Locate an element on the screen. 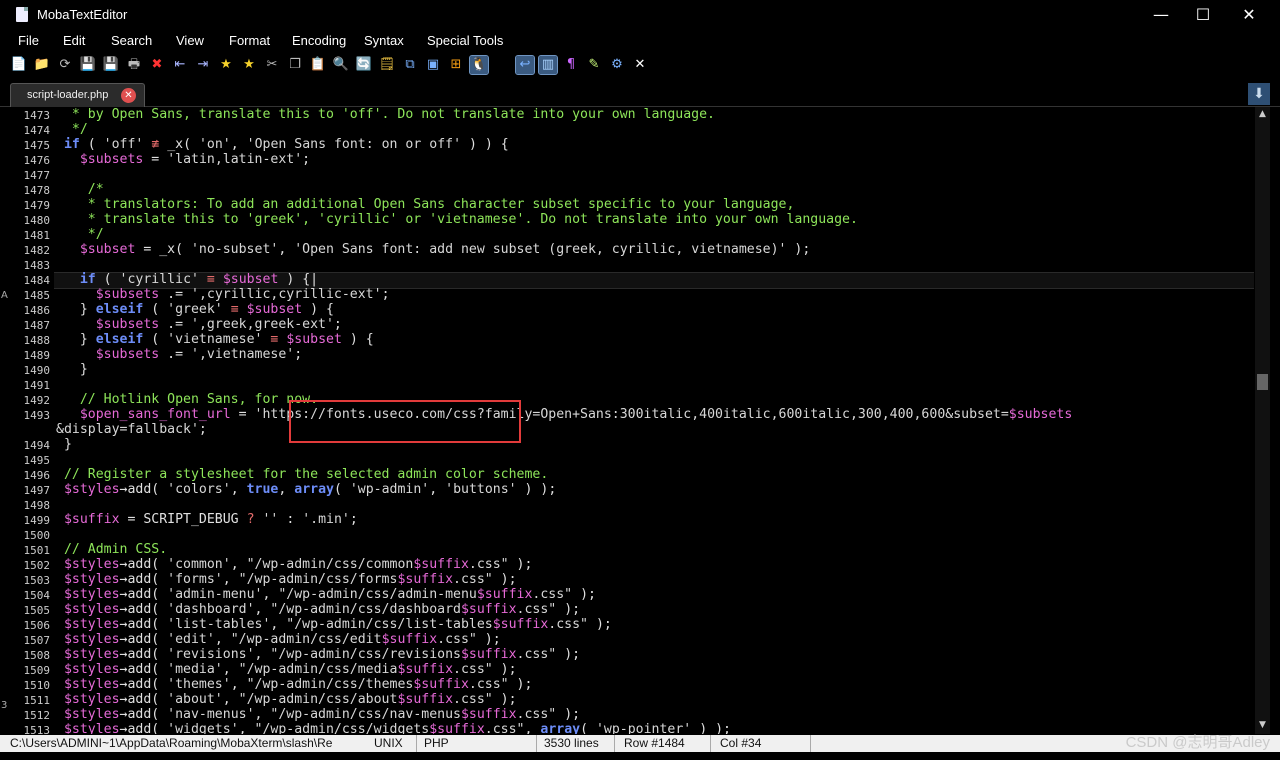  bookmark-icon: ★ is located at coordinates (226, 65).